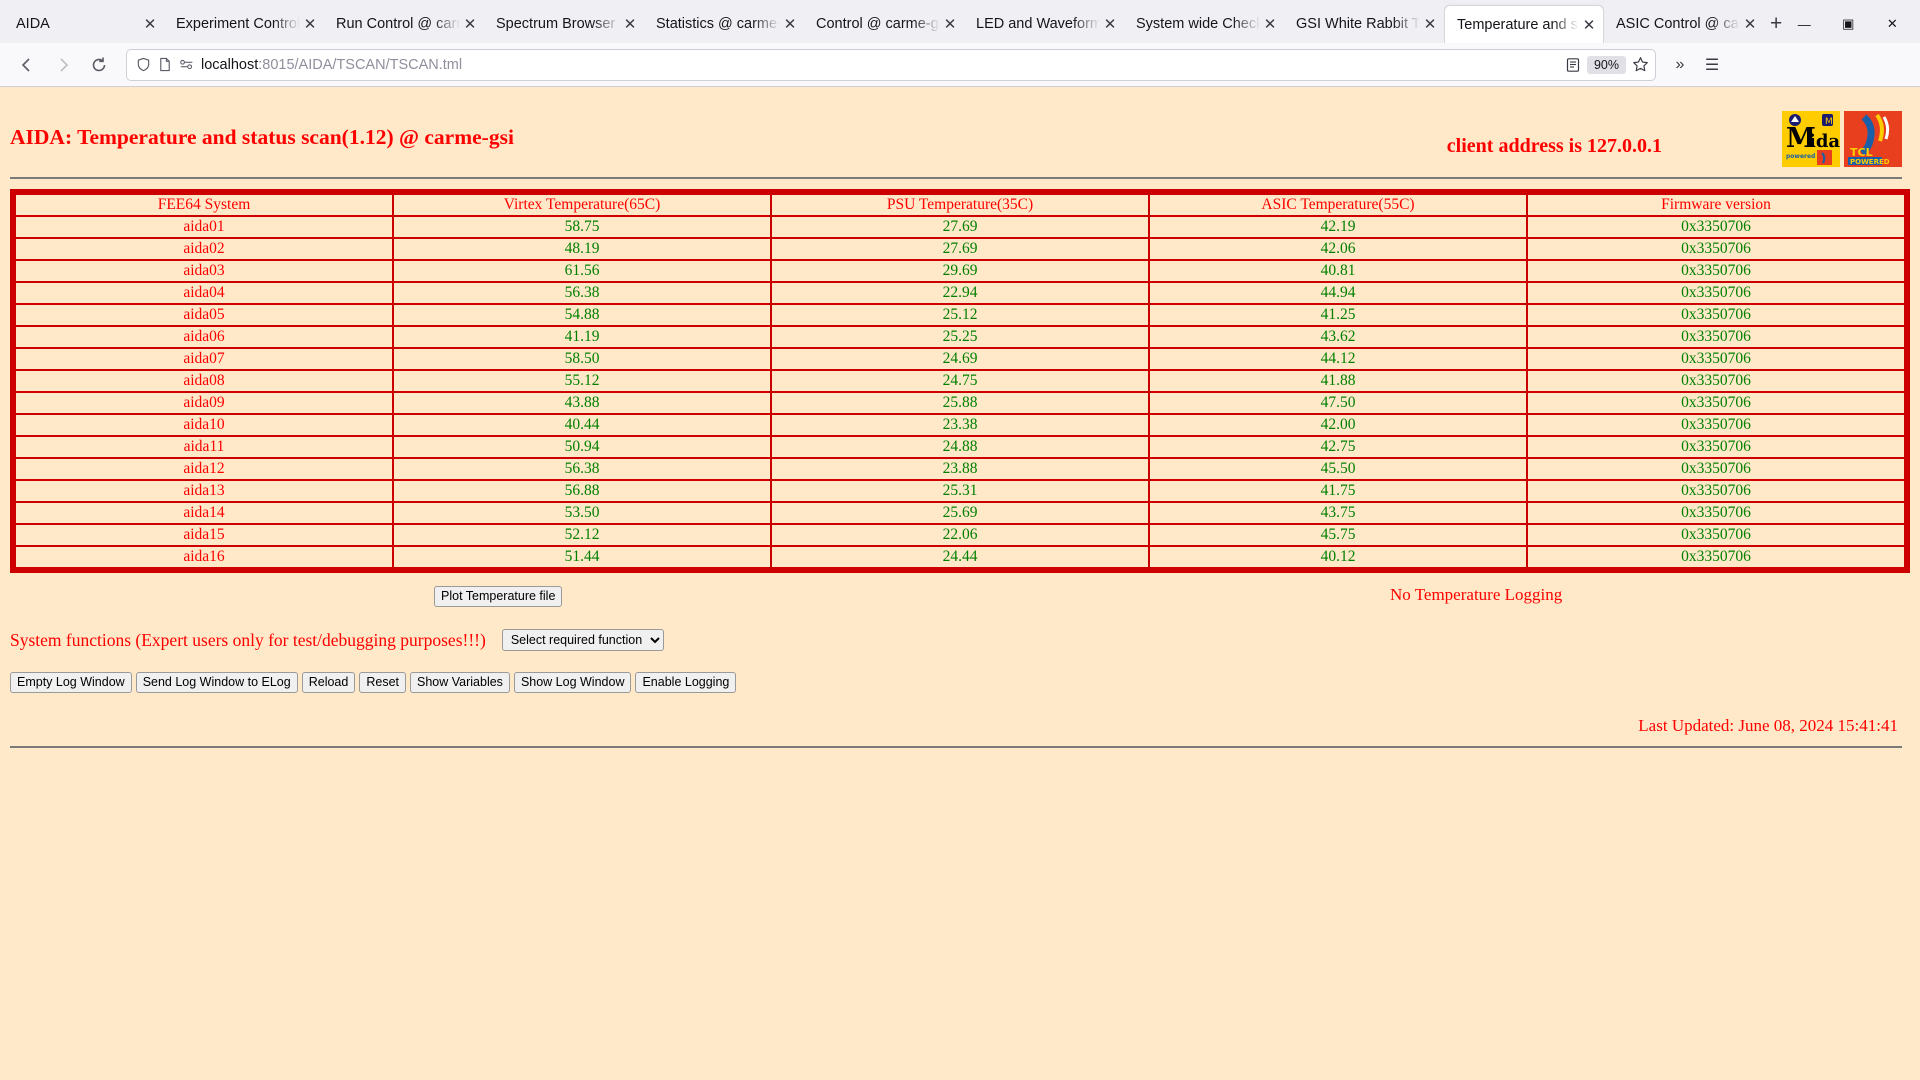 The height and width of the screenshot is (1080, 1920). Describe the element at coordinates (1358, 24) in the screenshot. I see `browser-tab-label: GSI White Rabbit Time` at that location.